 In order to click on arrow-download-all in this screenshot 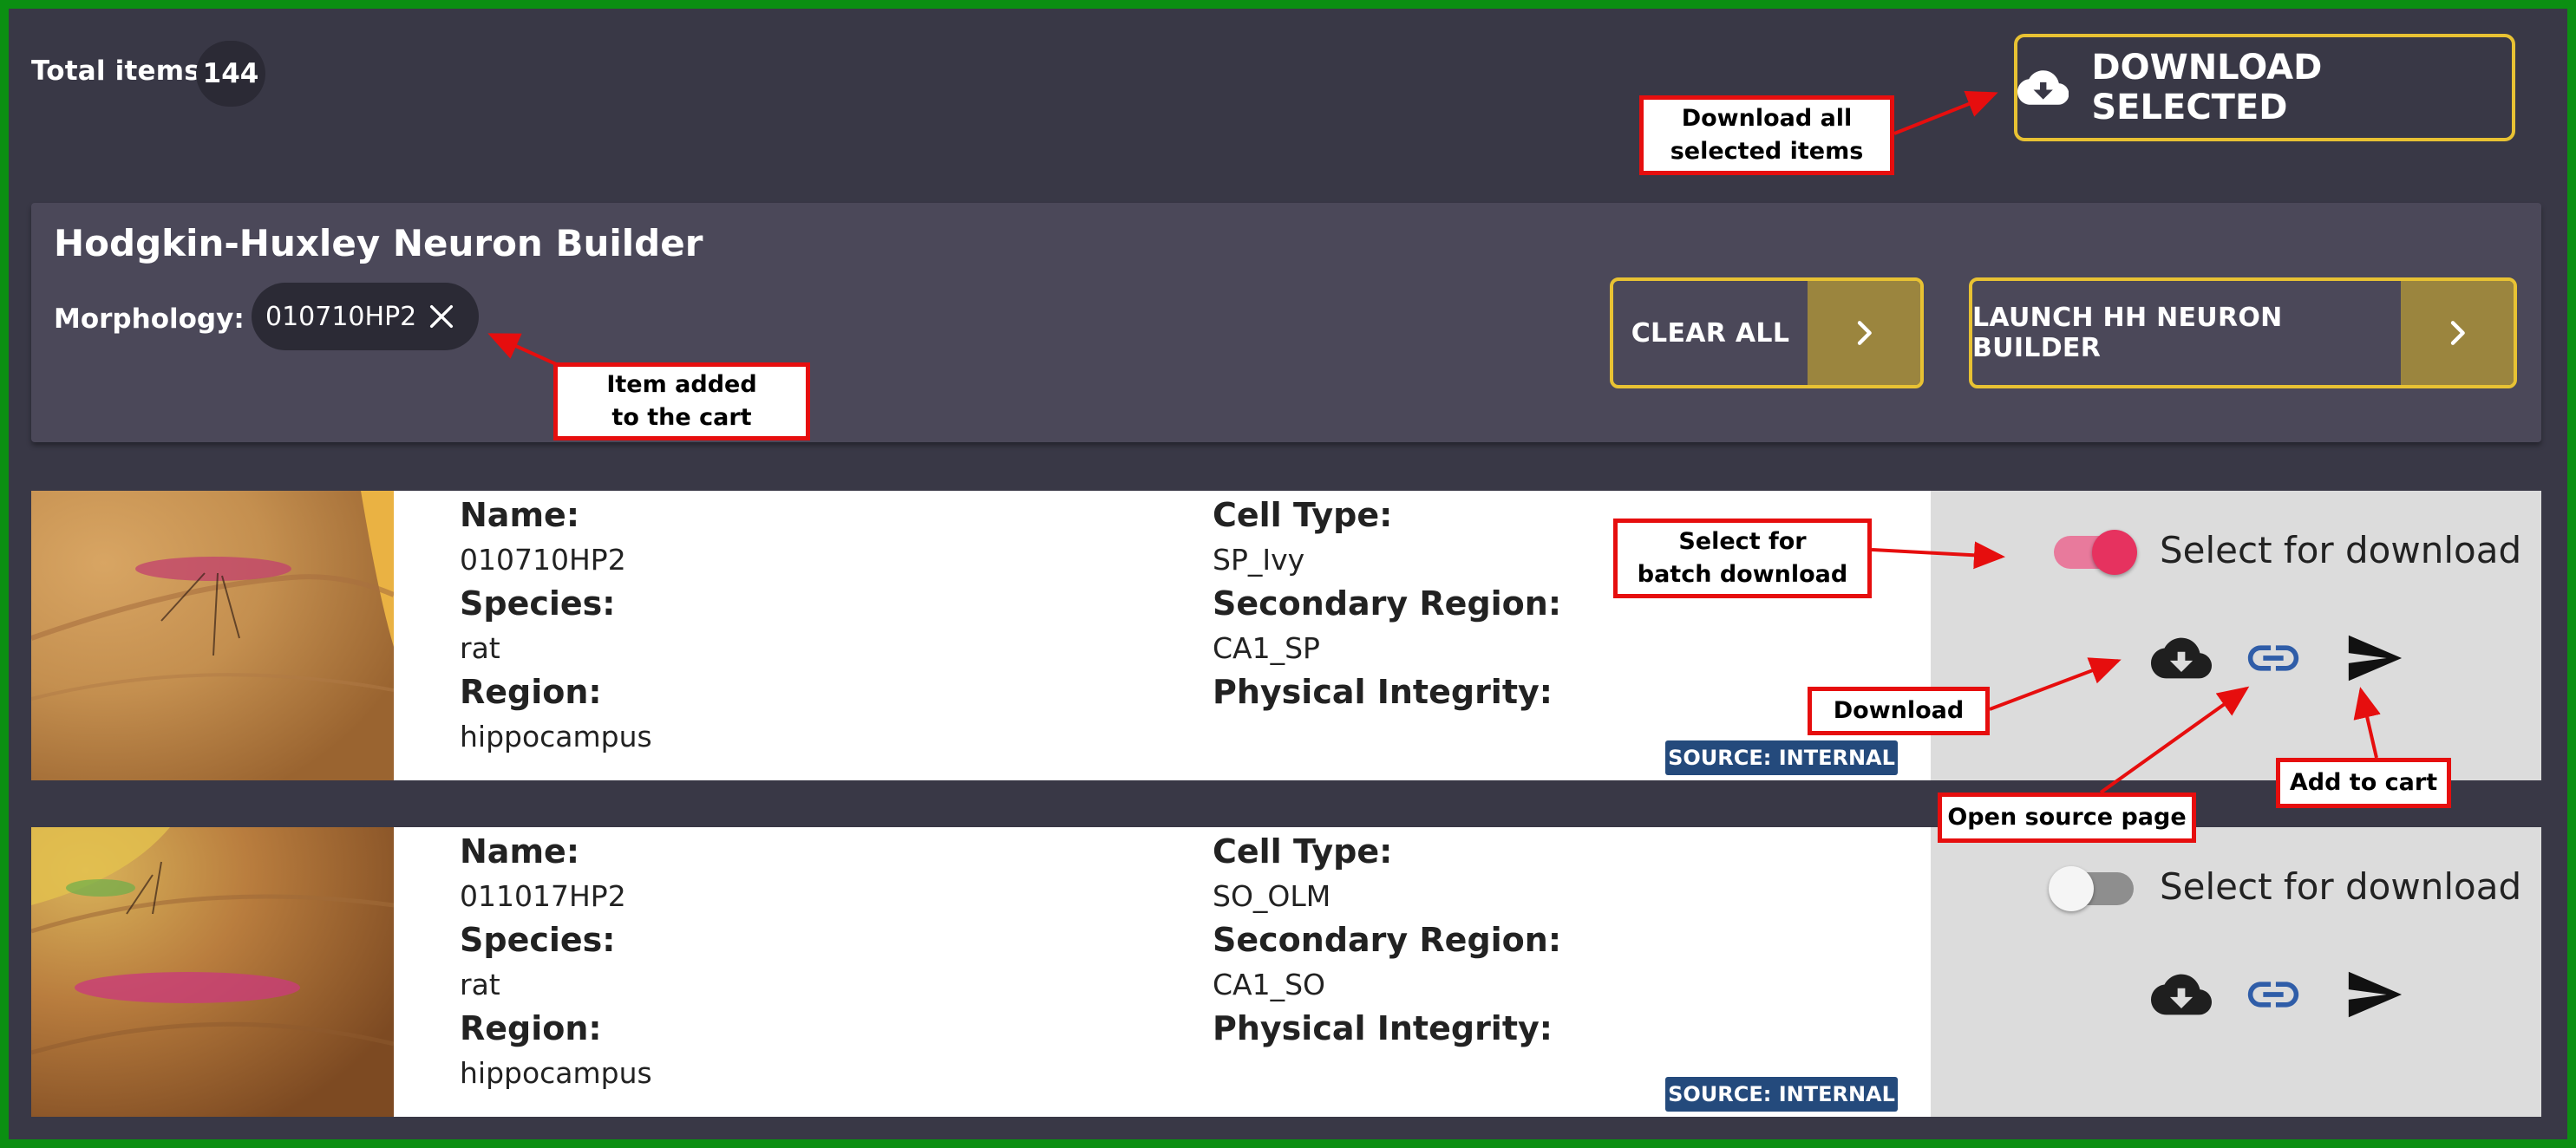, I will do `click(1945, 113)`.